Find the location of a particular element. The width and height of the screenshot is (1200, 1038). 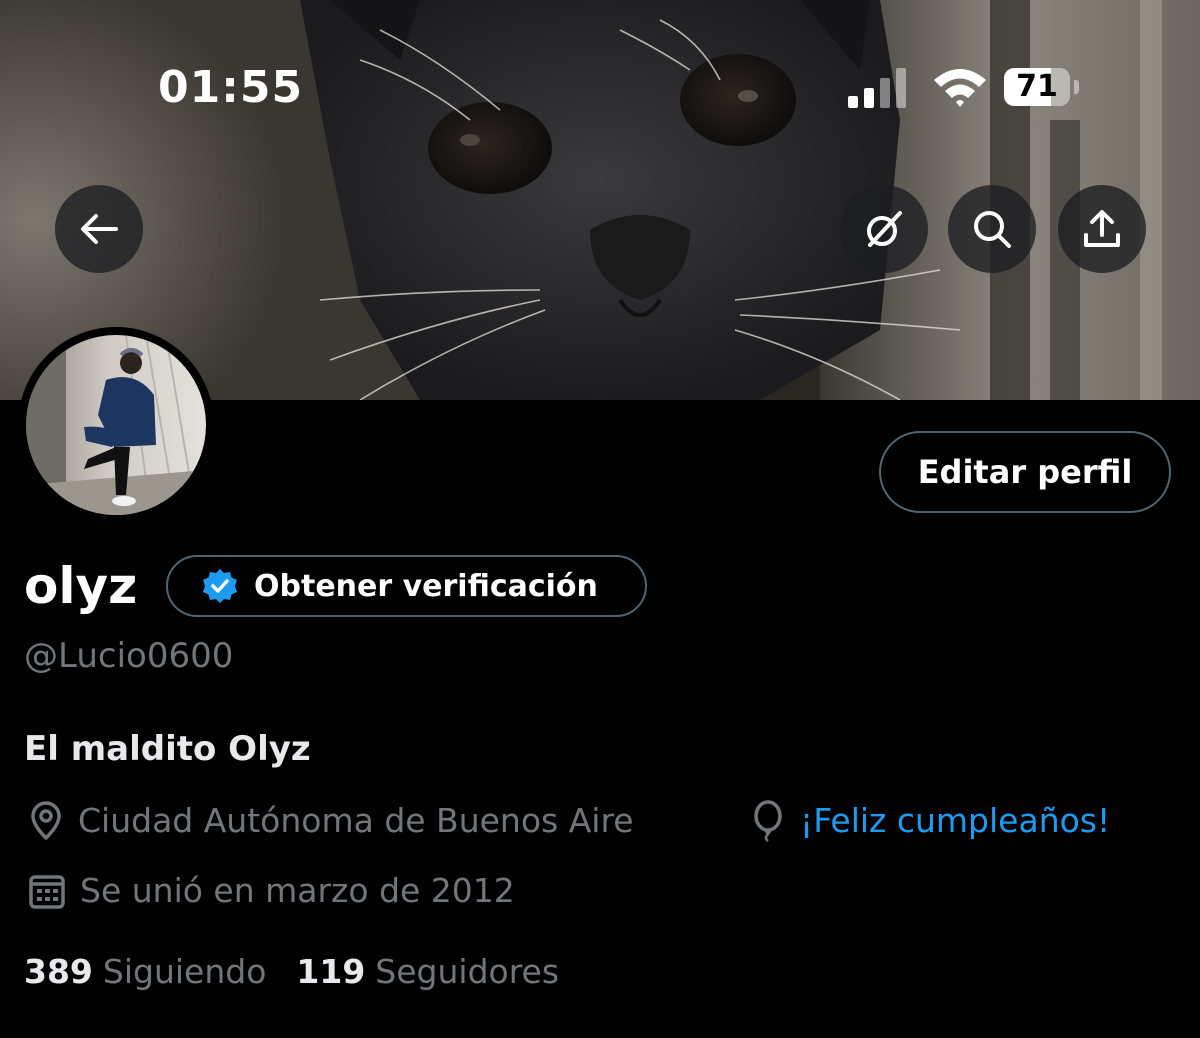

profile-bio: El maldito Olyz is located at coordinates (167, 749).